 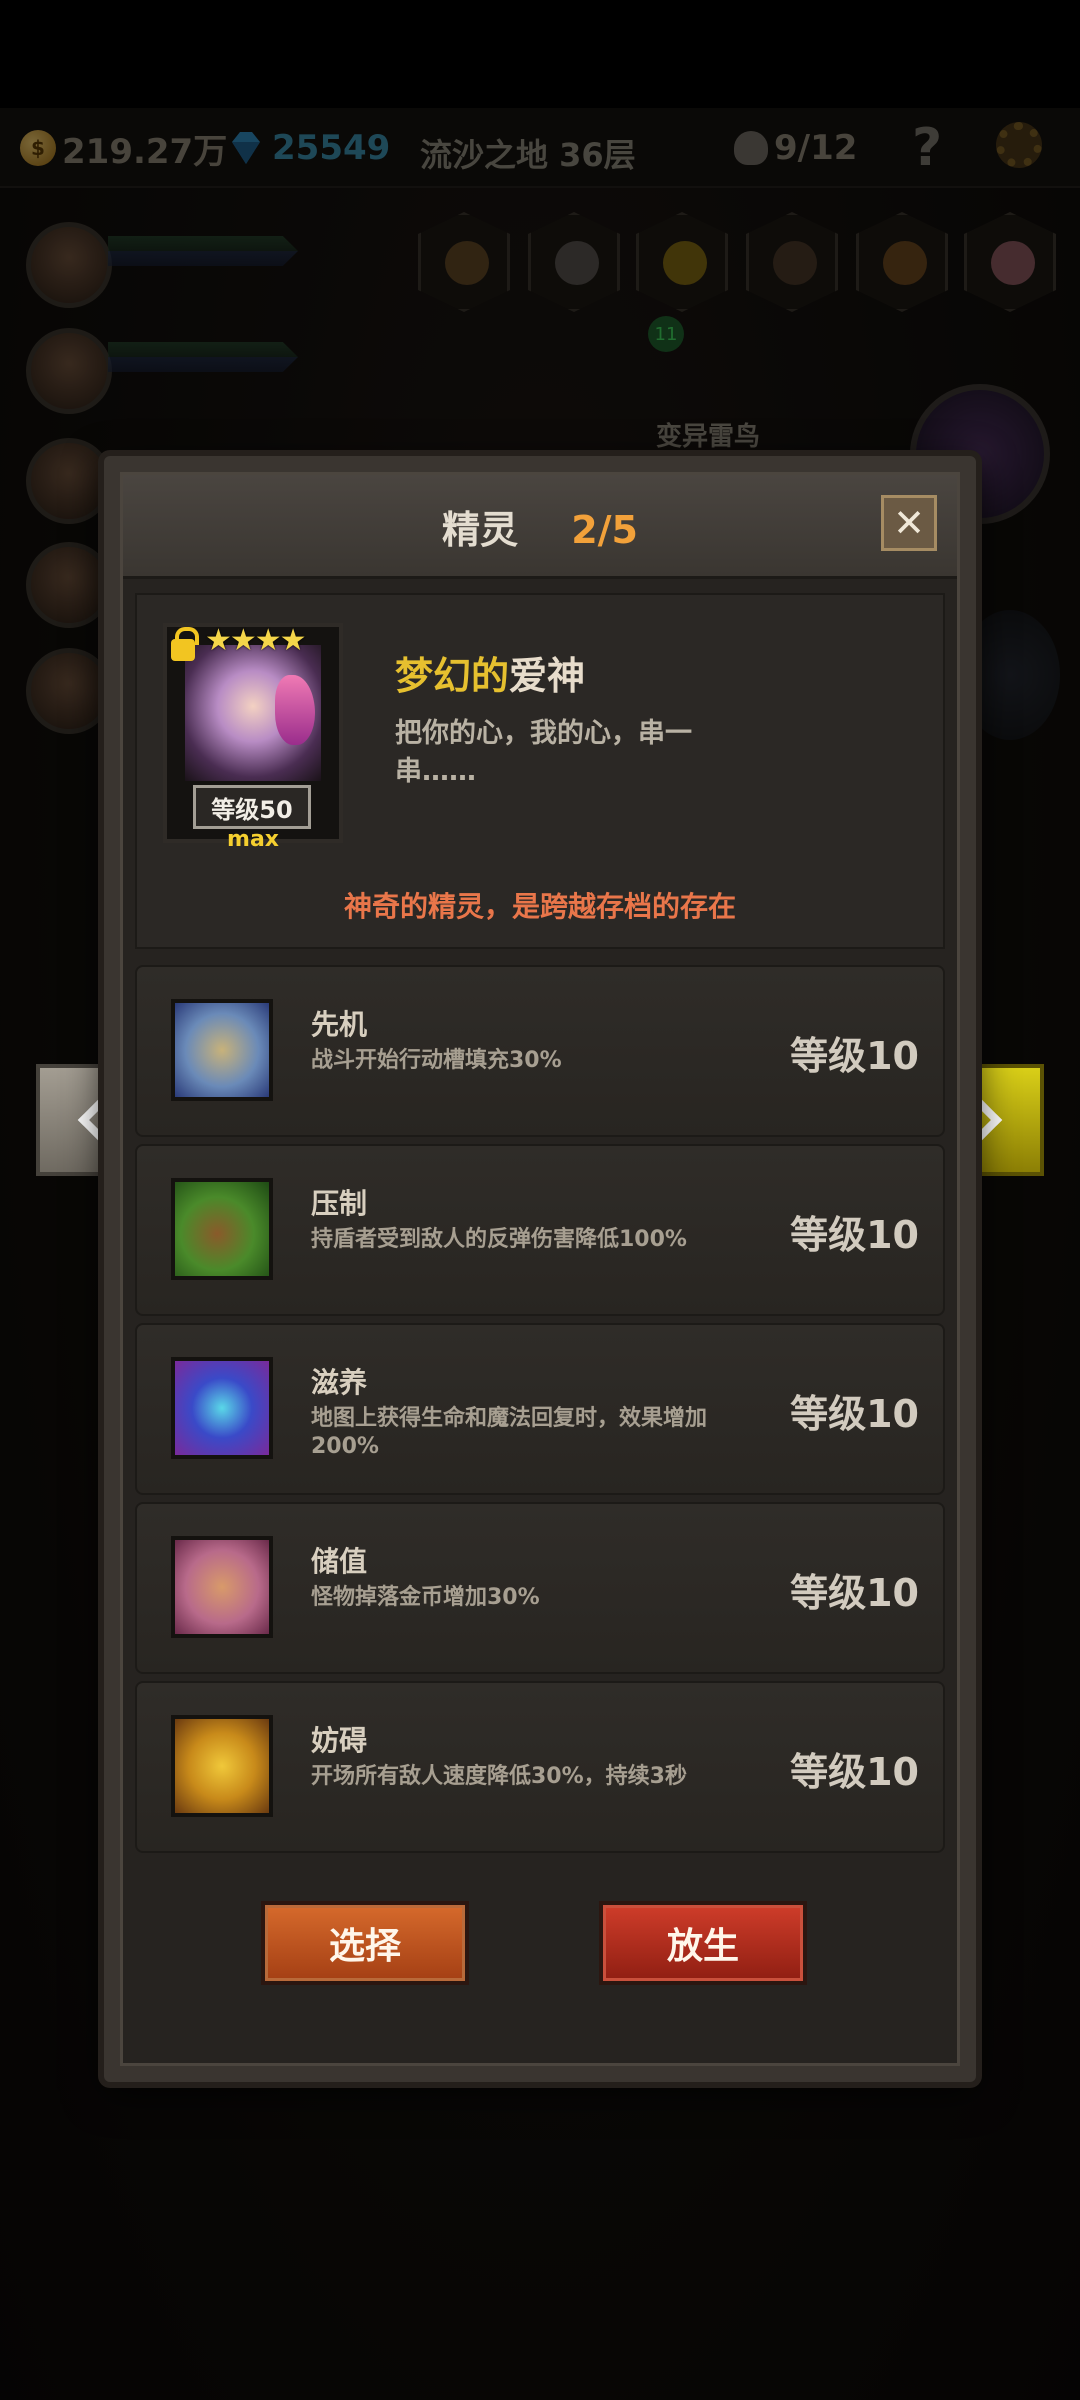 I want to click on panel-titlebar: 精灵 2/5 ✕, so click(x=540, y=527).